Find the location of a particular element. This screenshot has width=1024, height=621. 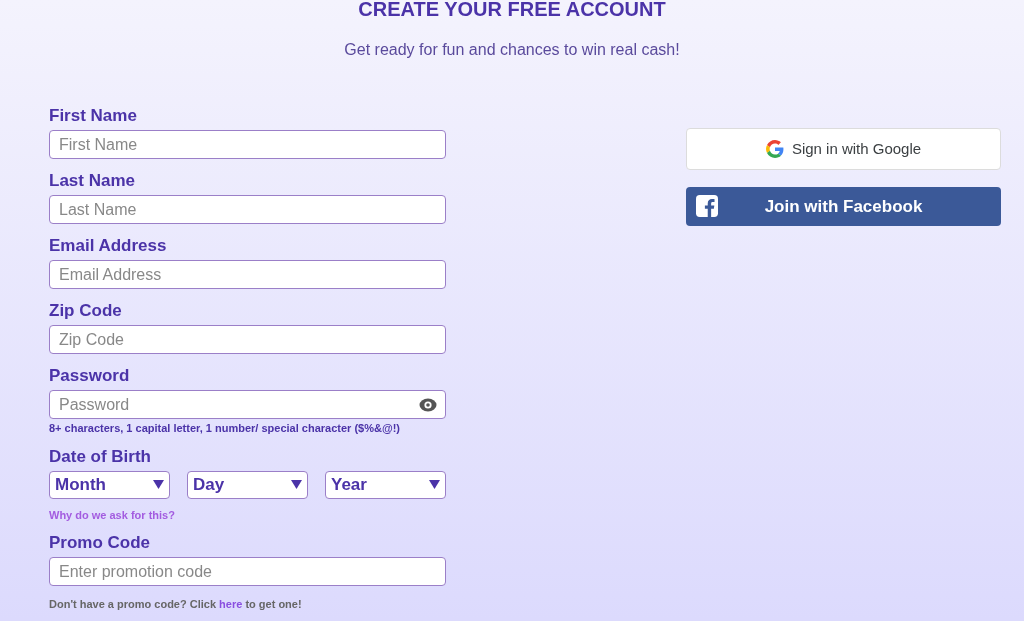

google-button: Sign in with Google is located at coordinates (843, 149).